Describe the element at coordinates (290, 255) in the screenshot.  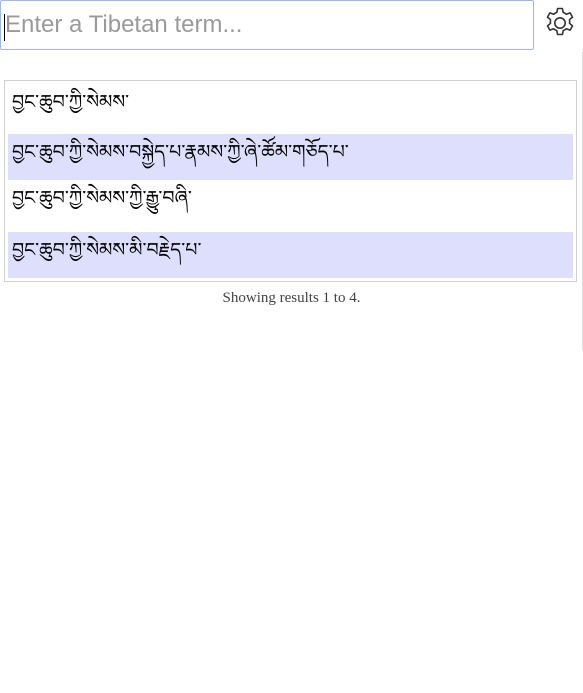
I see `result-item: བྱང་ཆུབ་ཀྱི་སེམས་མི་བརྗེད་པ་` at that location.